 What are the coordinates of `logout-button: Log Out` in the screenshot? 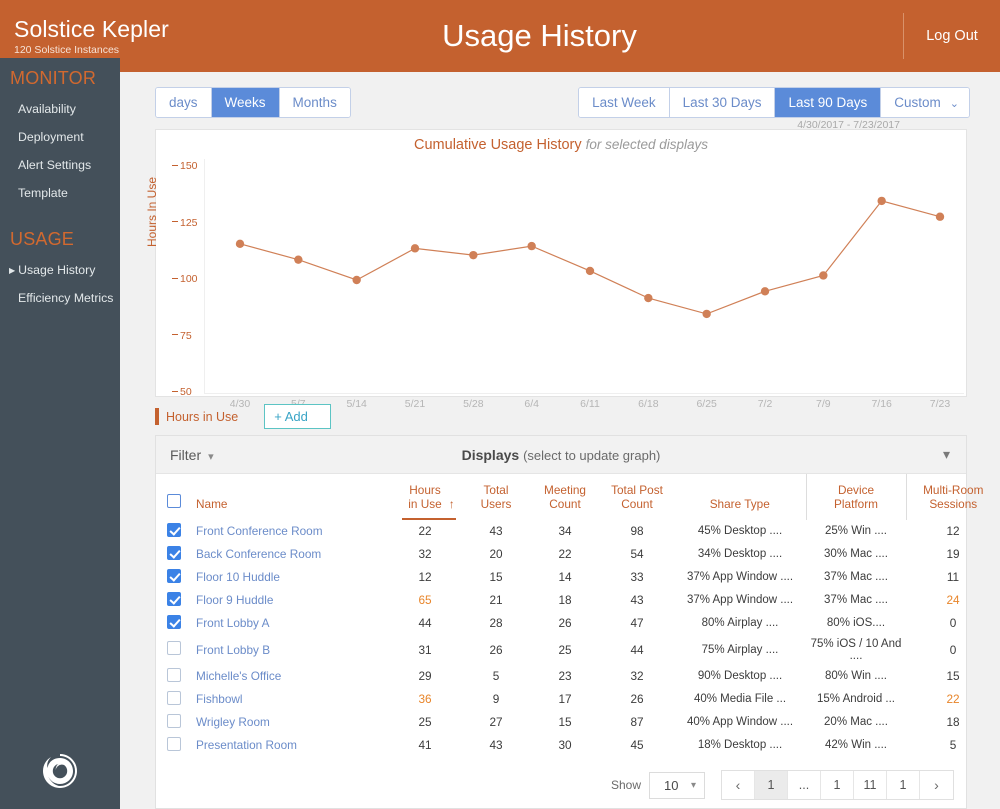 It's located at (952, 36).